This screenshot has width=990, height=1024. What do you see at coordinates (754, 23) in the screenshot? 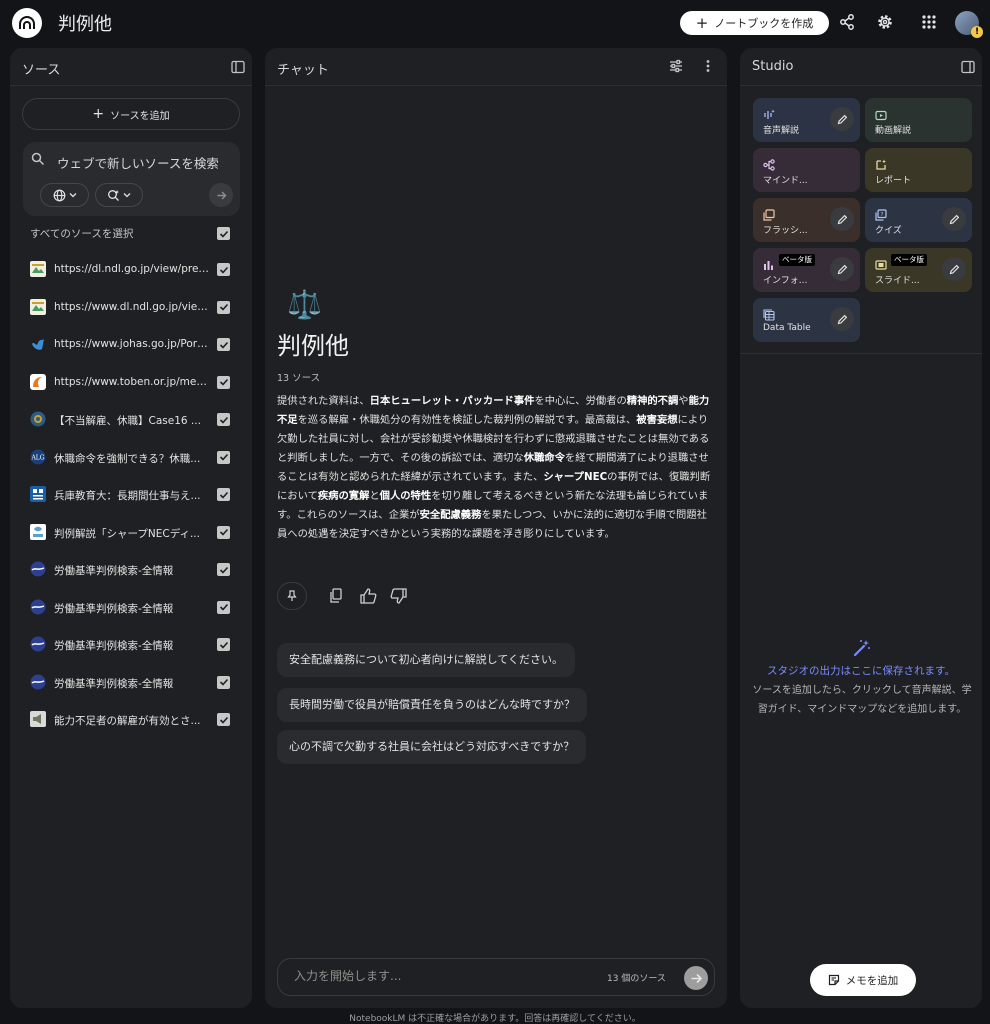
I see `create-notebook-button: + ノートブックを作成` at bounding box center [754, 23].